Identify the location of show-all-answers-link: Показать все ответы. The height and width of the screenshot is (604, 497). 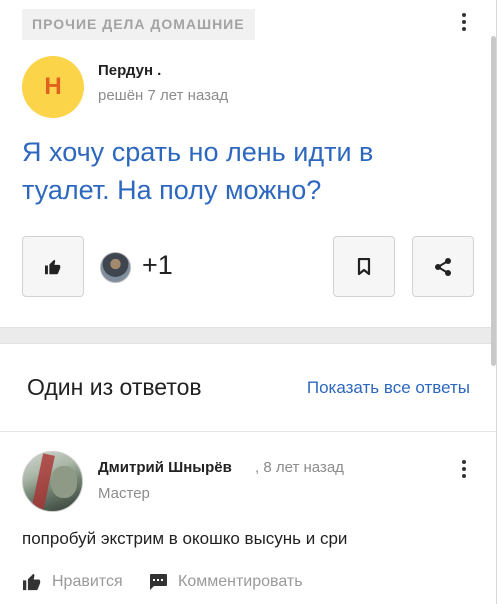
(388, 388).